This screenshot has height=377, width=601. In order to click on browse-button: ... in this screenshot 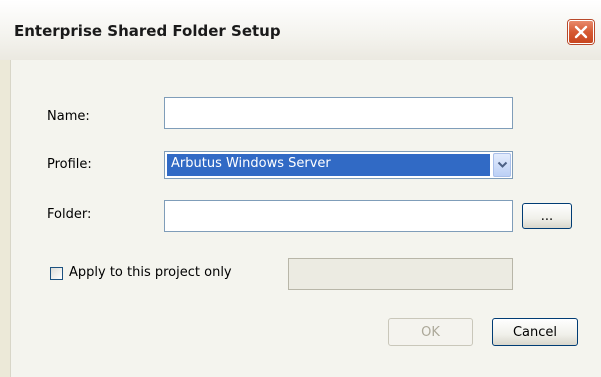, I will do `click(547, 216)`.